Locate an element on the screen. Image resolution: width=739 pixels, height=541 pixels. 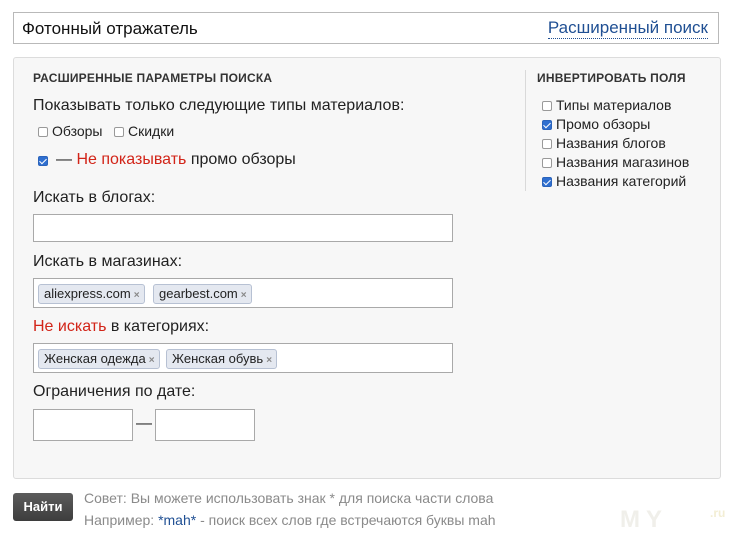
shop-tag-label: aliexpress.com is located at coordinates (87, 293).